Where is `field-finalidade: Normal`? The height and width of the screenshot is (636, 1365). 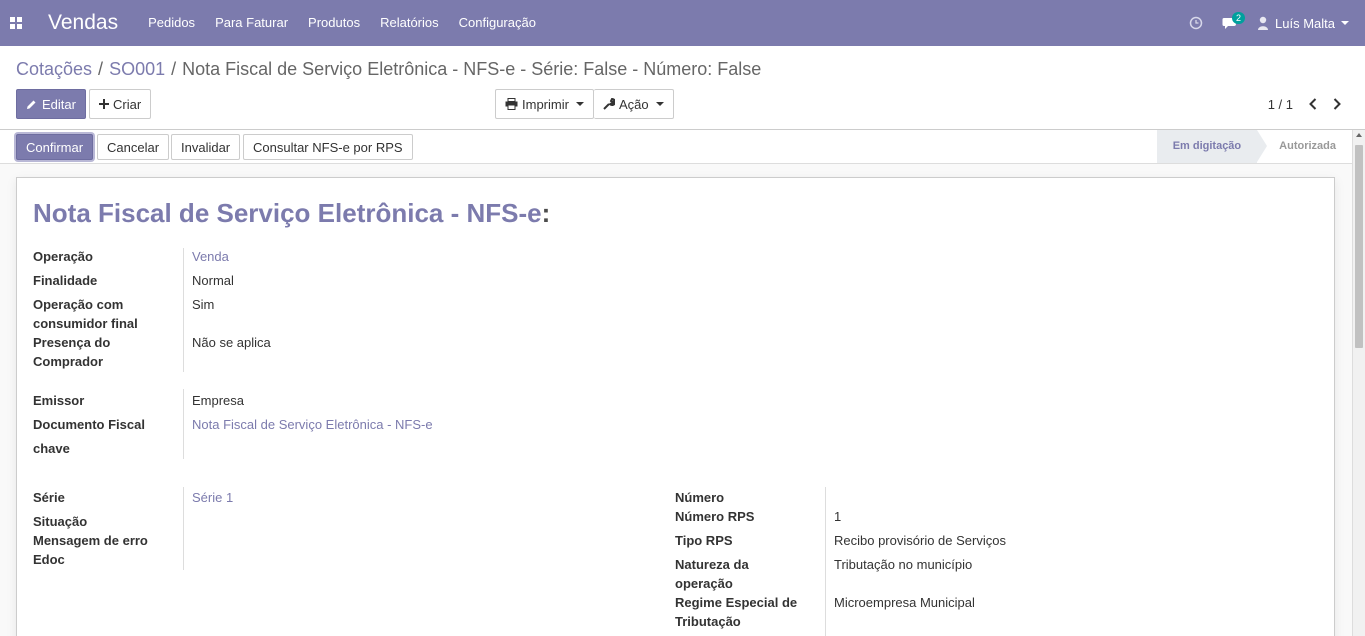 field-finalidade: Normal is located at coordinates (213, 280).